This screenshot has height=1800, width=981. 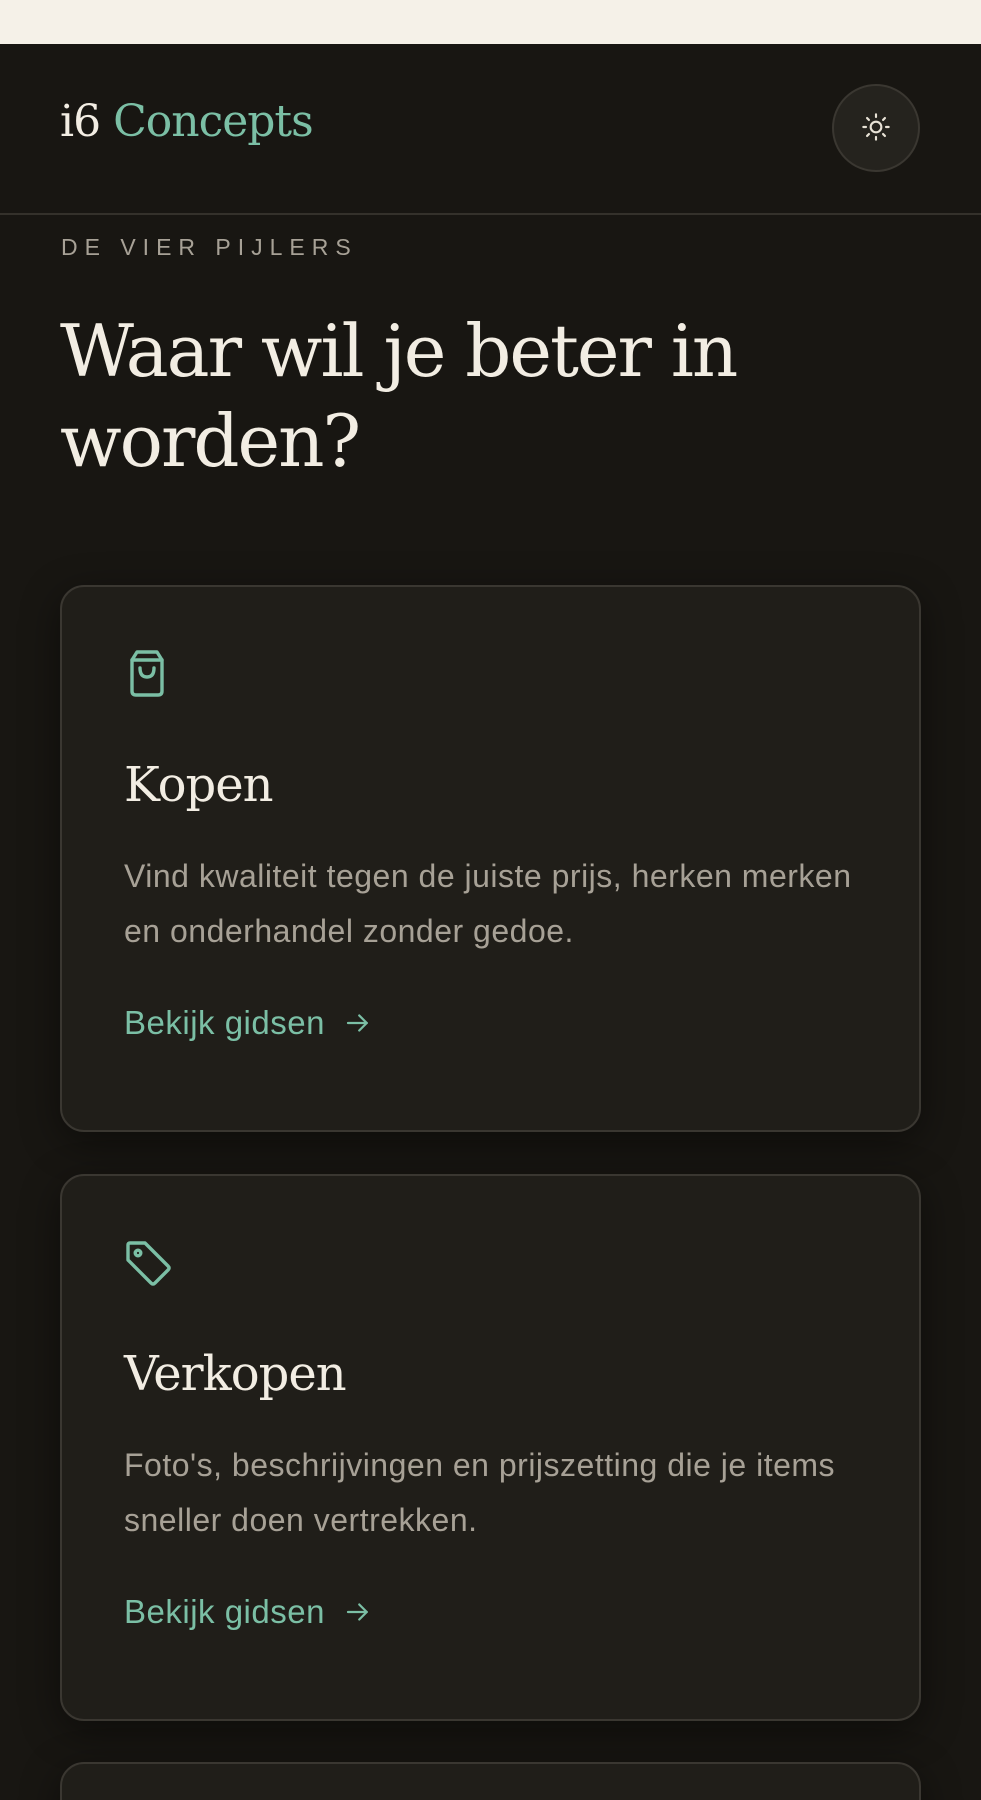 I want to click on brand-name: Concepts, so click(x=213, y=121).